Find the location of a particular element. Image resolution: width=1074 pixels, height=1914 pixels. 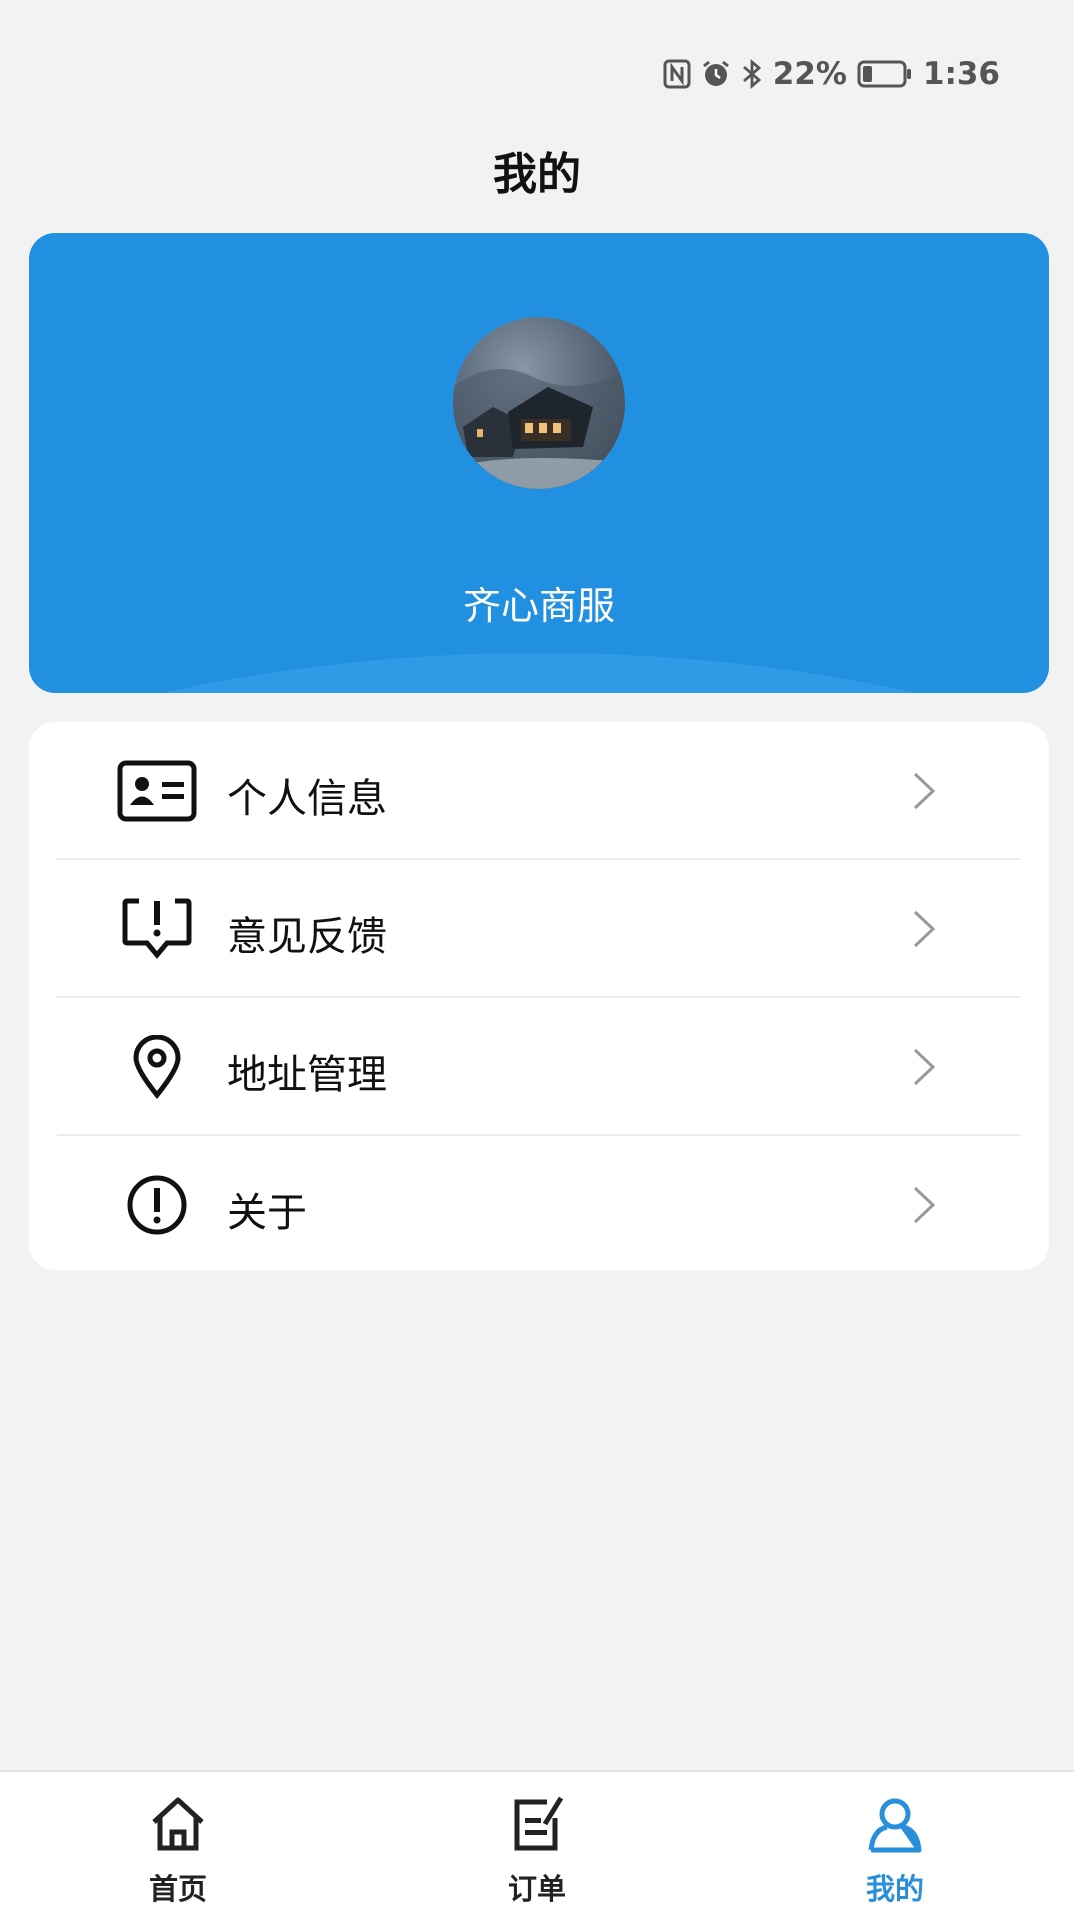

bluetooth-icon is located at coordinates (752, 74).